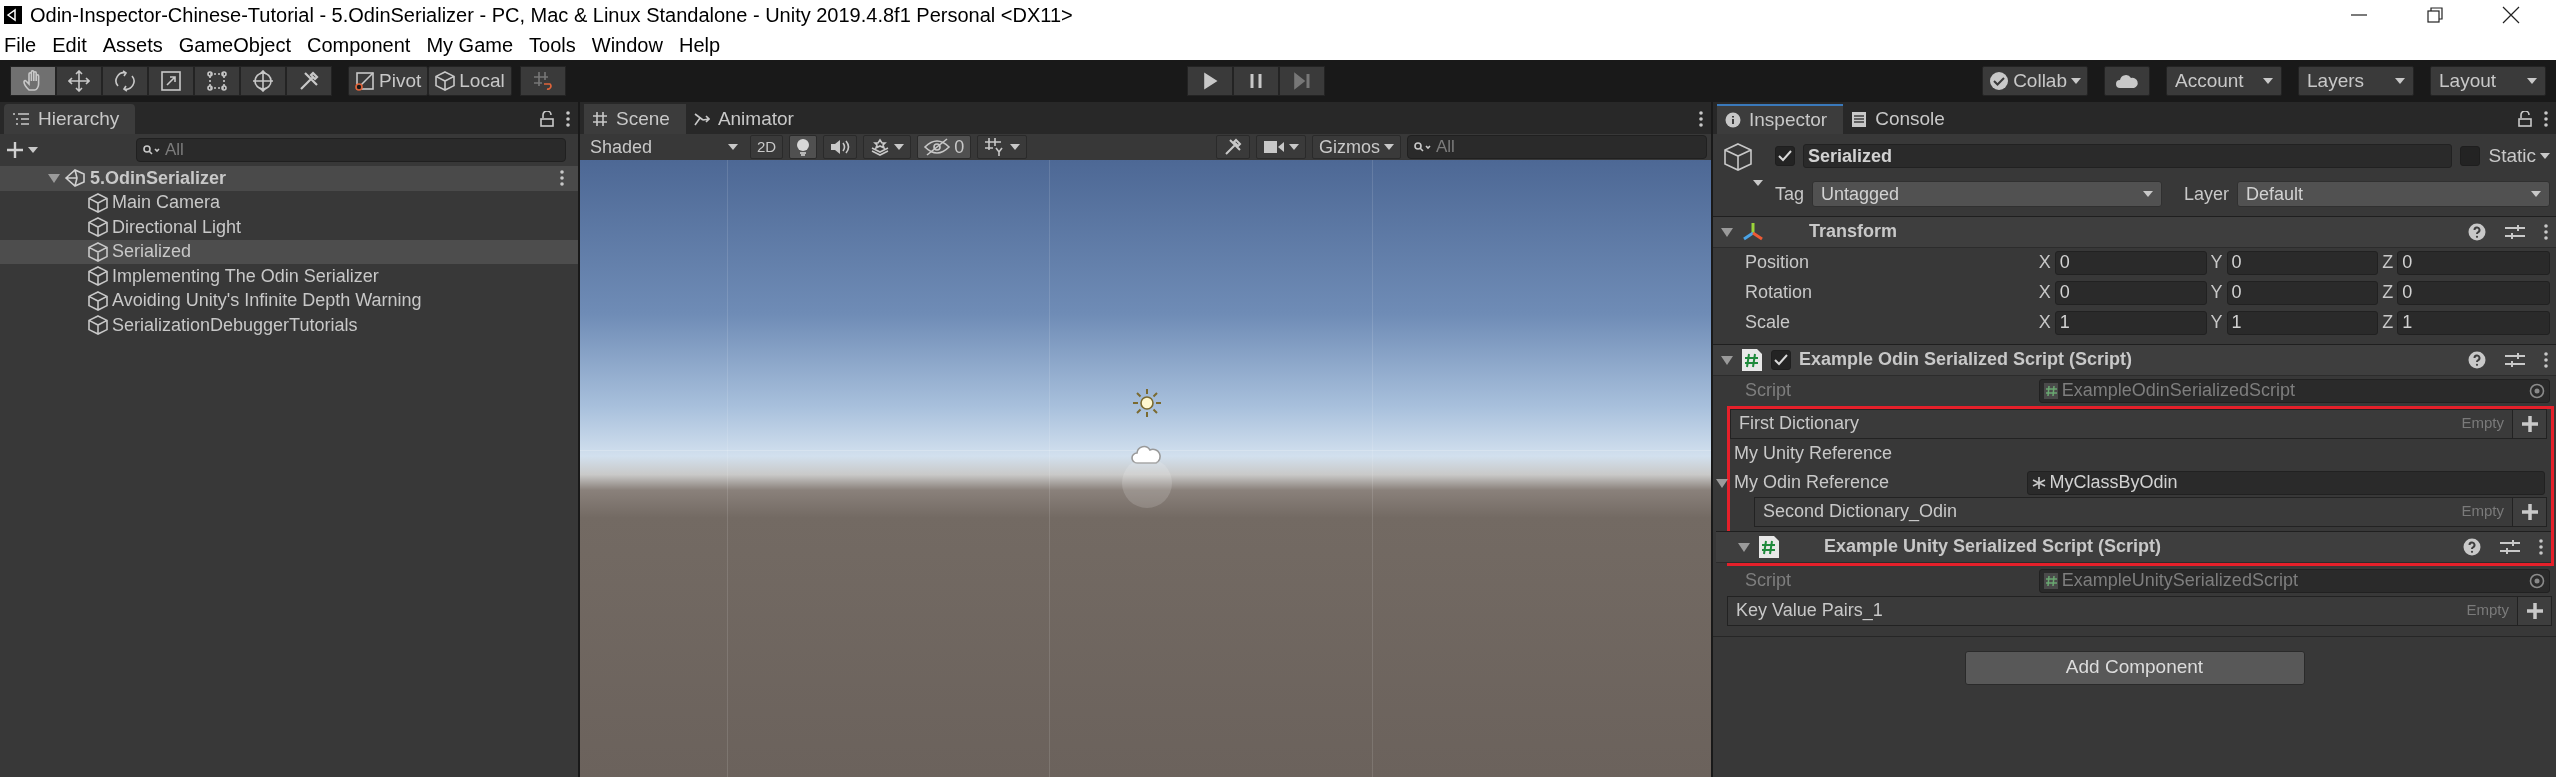  What do you see at coordinates (289, 276) in the screenshot?
I see `hierarchy-item: Implementing The Odin Serializer` at bounding box center [289, 276].